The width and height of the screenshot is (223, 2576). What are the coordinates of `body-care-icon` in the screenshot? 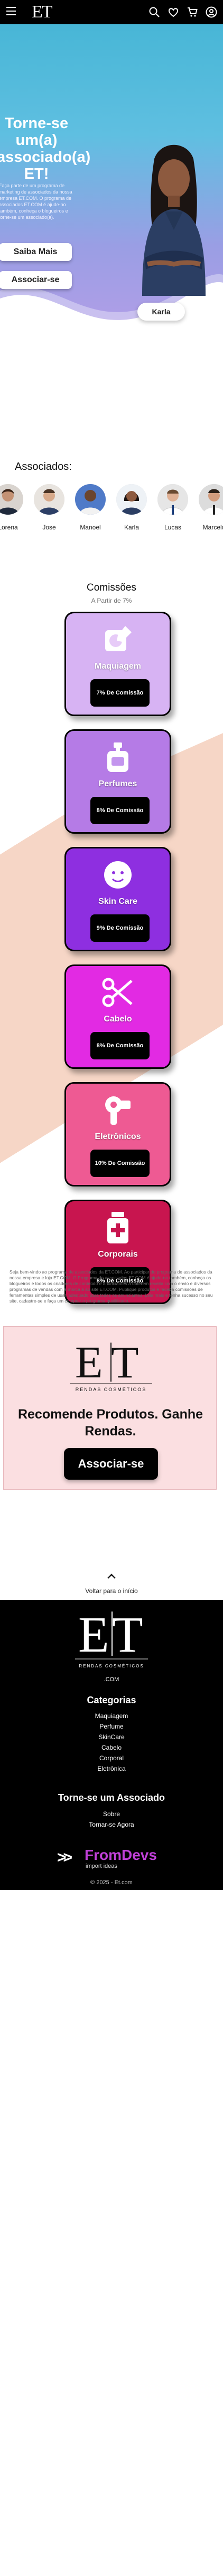 It's located at (117, 1227).